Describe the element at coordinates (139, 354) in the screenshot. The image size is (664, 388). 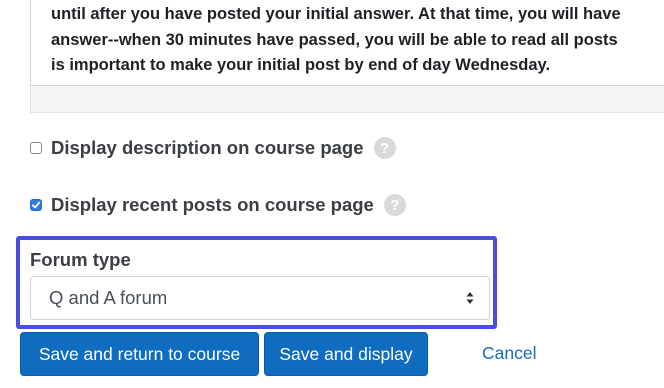
I see `save-and-return-button: Save and return to course` at that location.